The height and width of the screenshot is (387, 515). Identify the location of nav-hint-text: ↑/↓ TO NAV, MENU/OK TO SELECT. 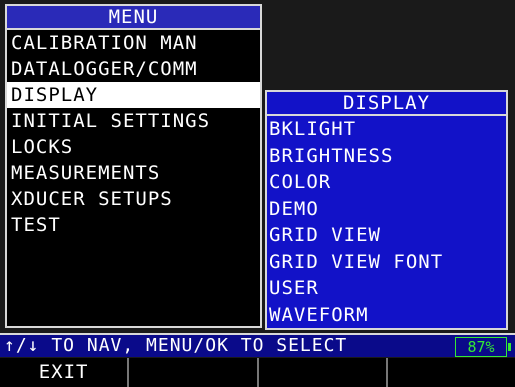
(176, 345).